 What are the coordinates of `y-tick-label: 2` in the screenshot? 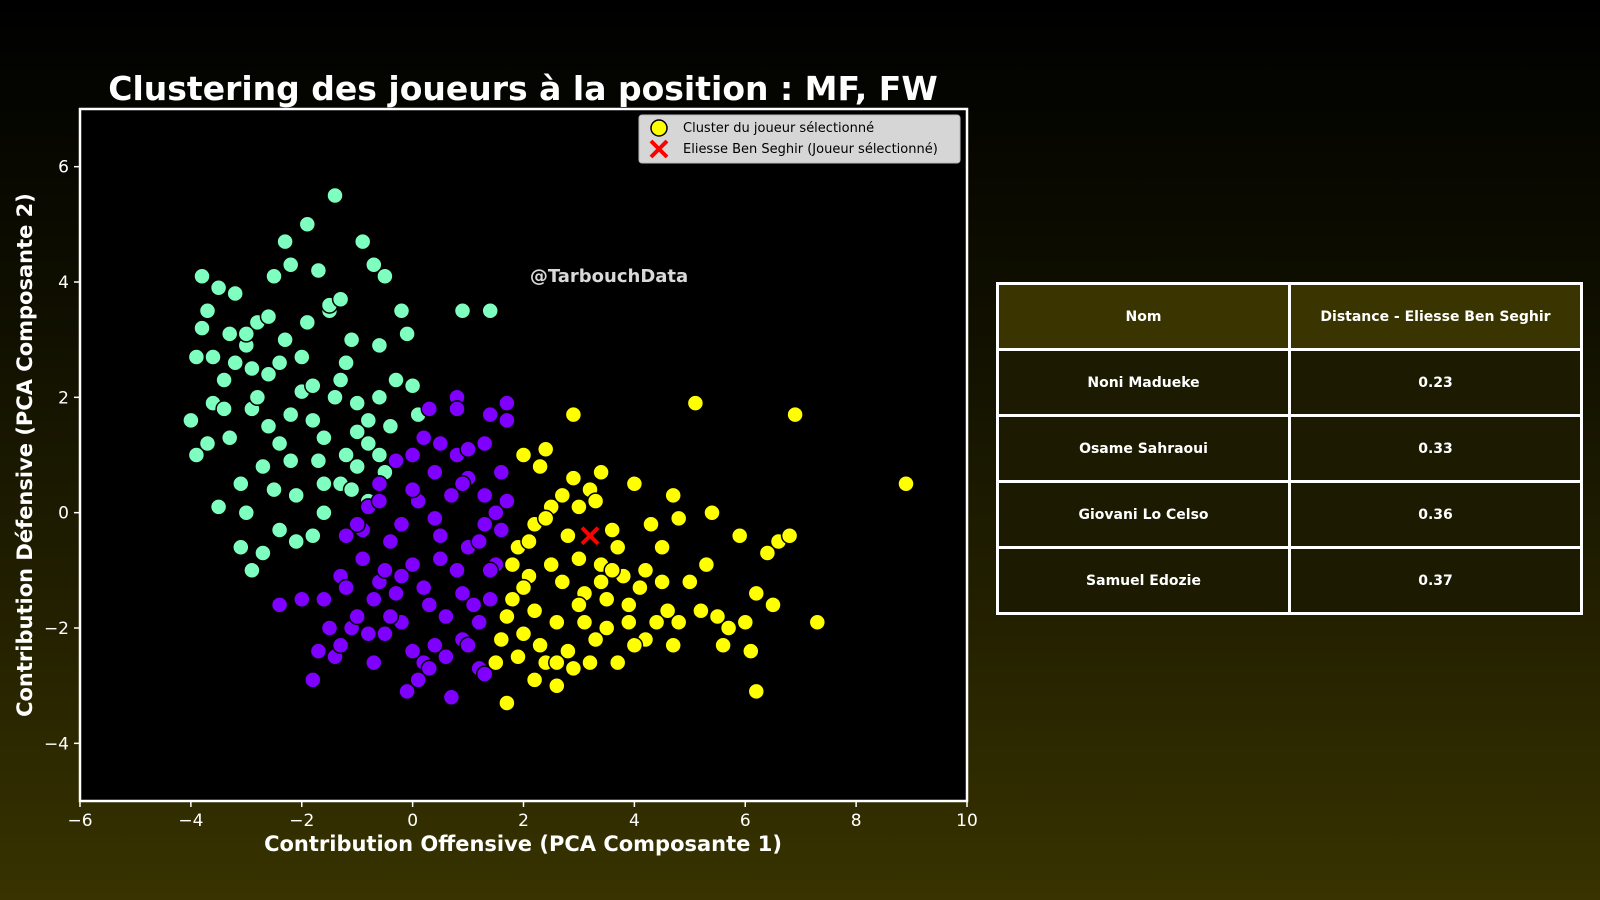 It's located at (63, 398).